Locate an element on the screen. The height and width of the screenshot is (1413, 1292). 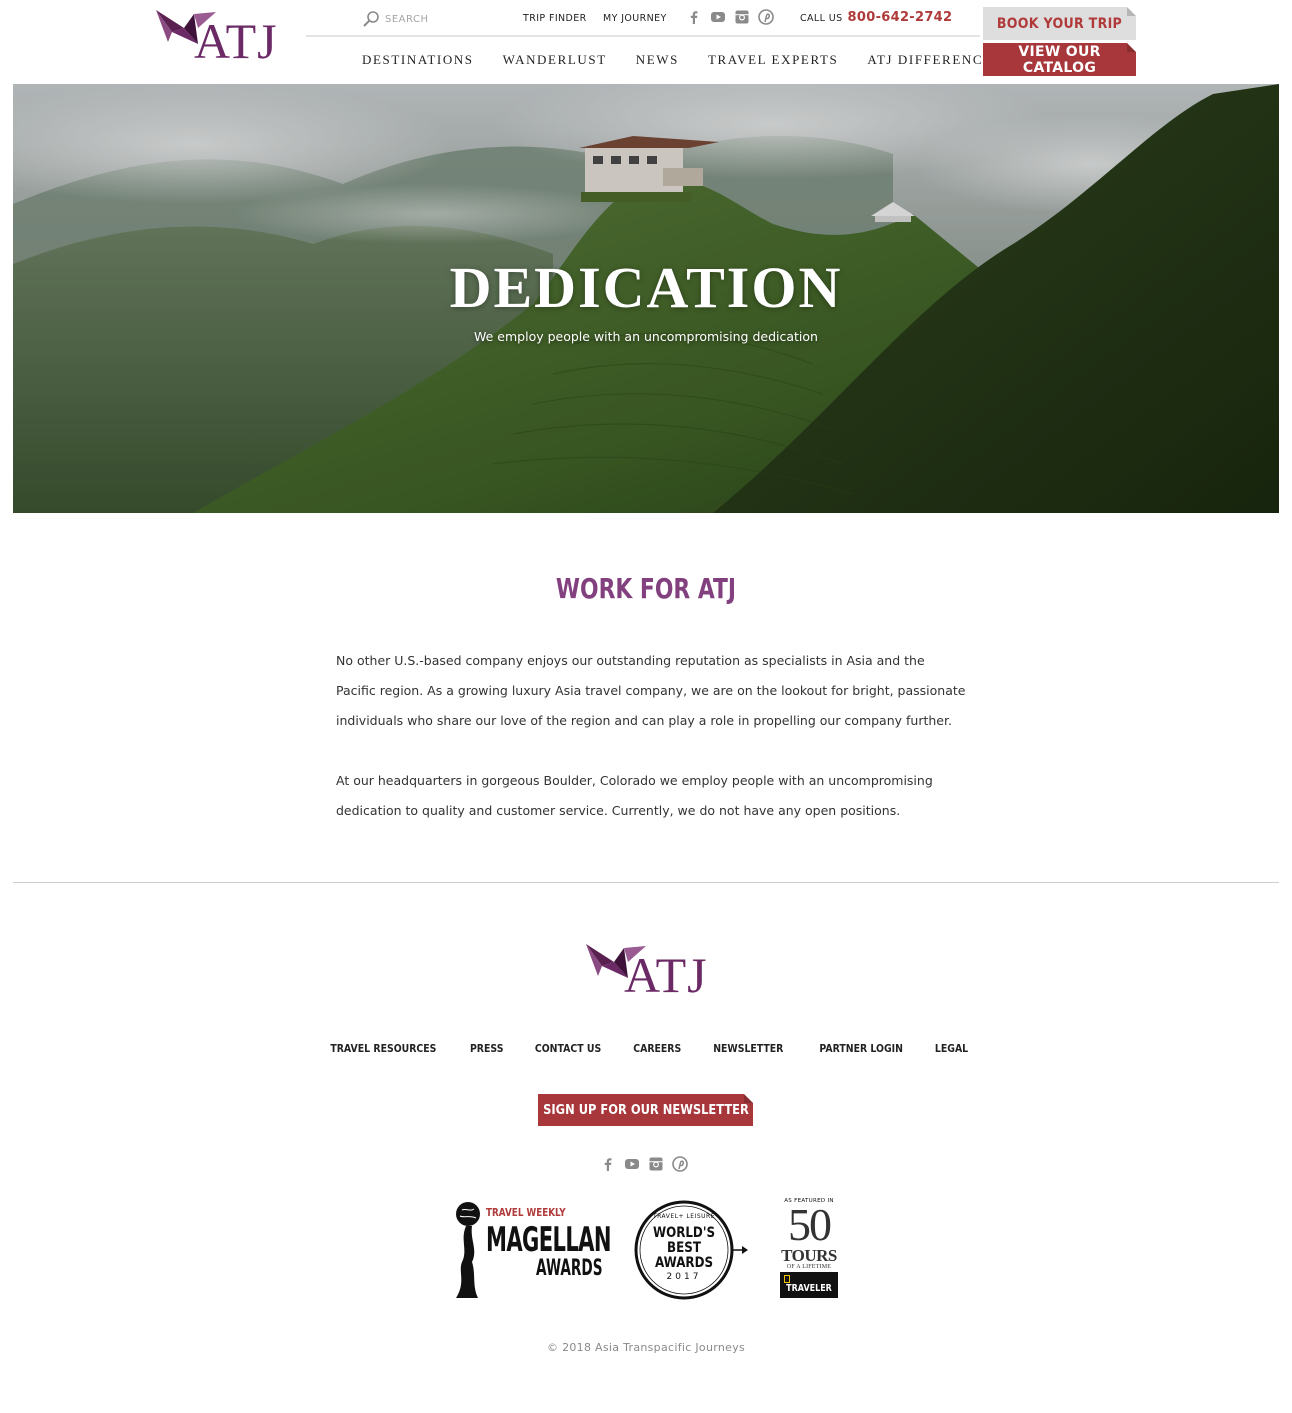
fifty-tours-line1: TOURS is located at coordinates (809, 1255).